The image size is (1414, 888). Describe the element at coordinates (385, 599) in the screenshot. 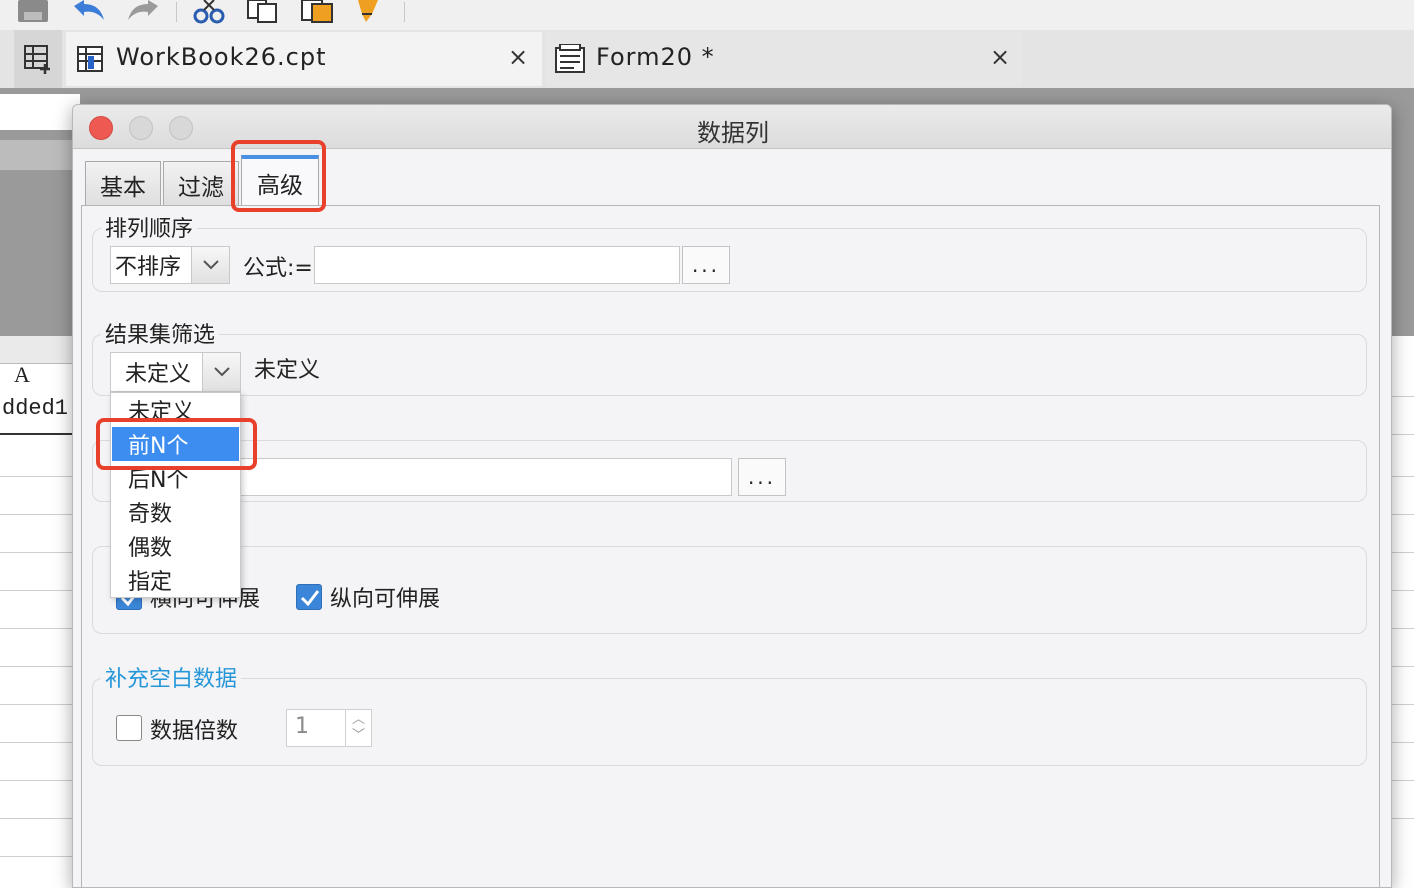

I see `vertical-expand-label: 纵向可伸展` at that location.